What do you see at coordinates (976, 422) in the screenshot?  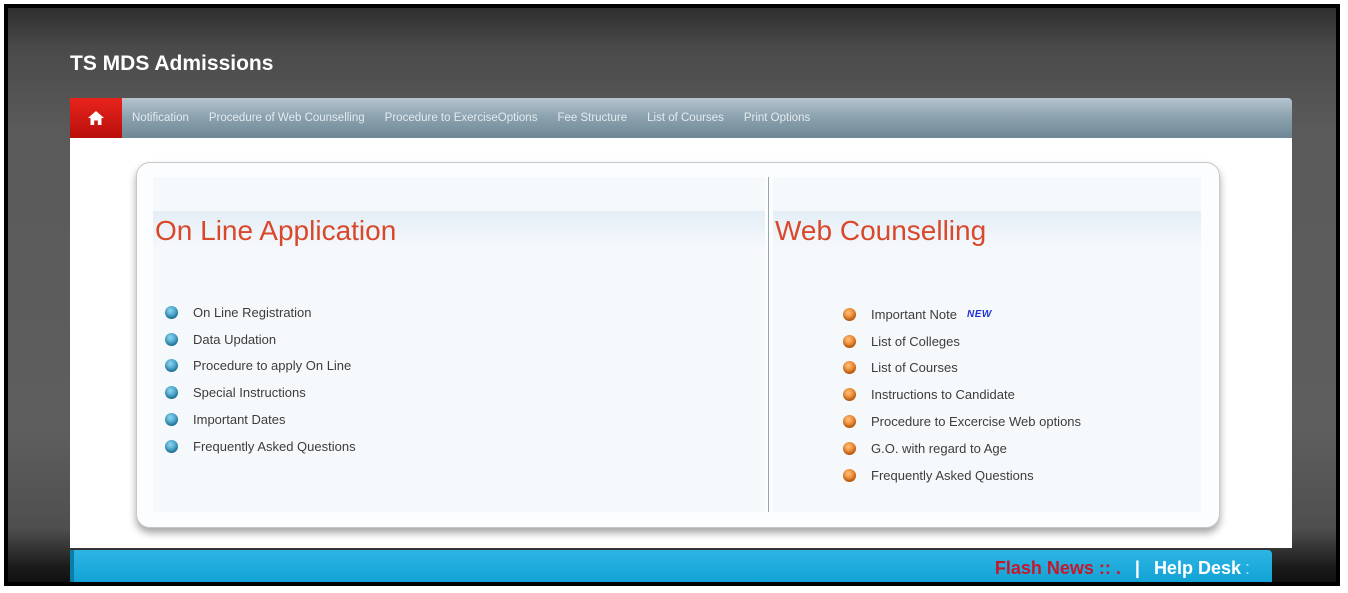 I see `link-label: Procedure to Excercise Web options` at bounding box center [976, 422].